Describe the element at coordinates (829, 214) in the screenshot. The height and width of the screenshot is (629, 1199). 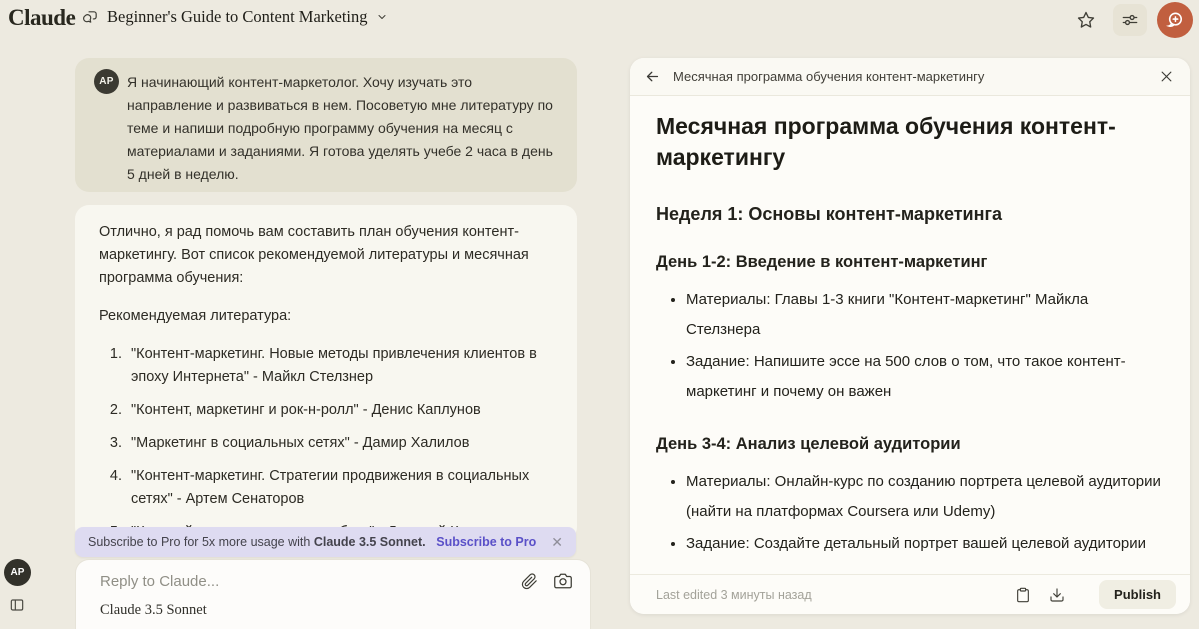
I see `doc-week1-heading: Неделя 1: Основы контент-маркетинга` at that location.